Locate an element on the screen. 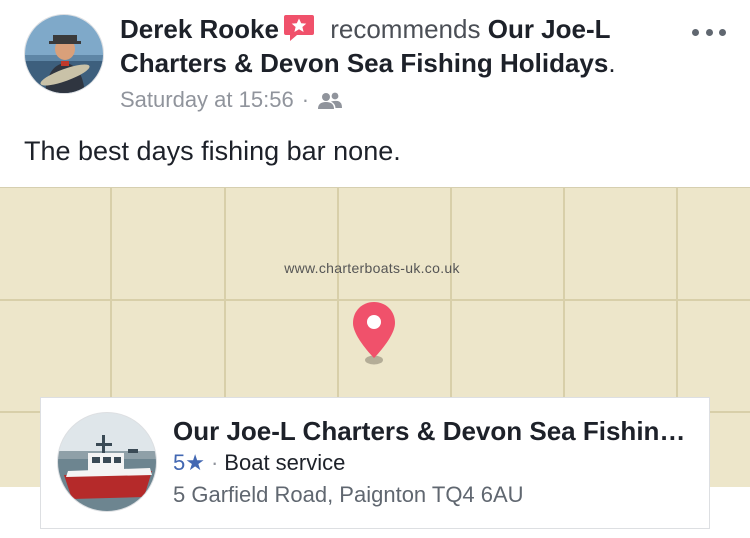  more-options-button is located at coordinates (709, 32).